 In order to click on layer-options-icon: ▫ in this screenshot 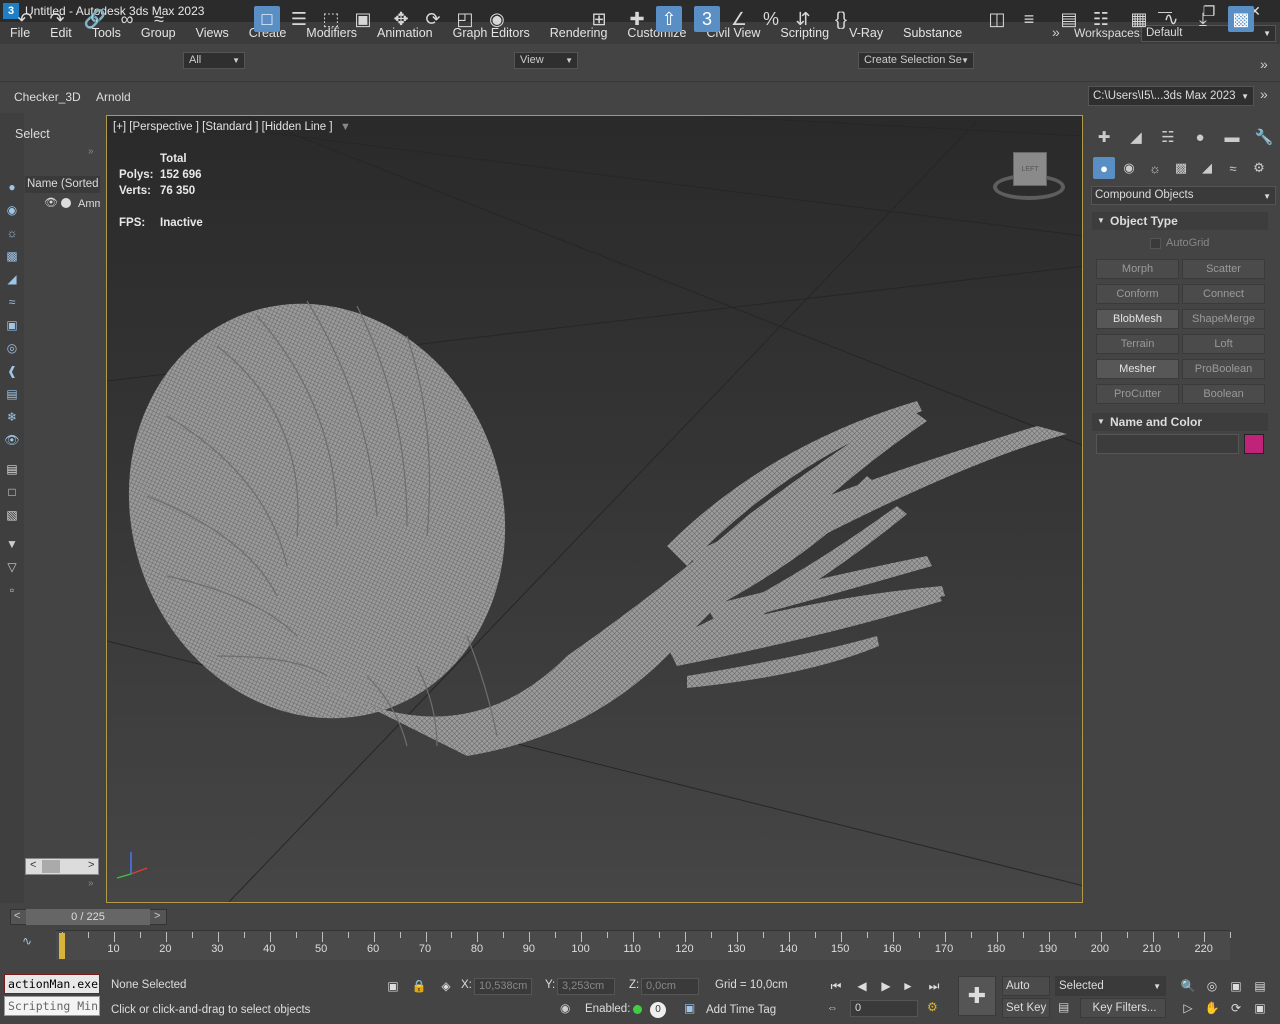, I will do `click(12, 590)`.